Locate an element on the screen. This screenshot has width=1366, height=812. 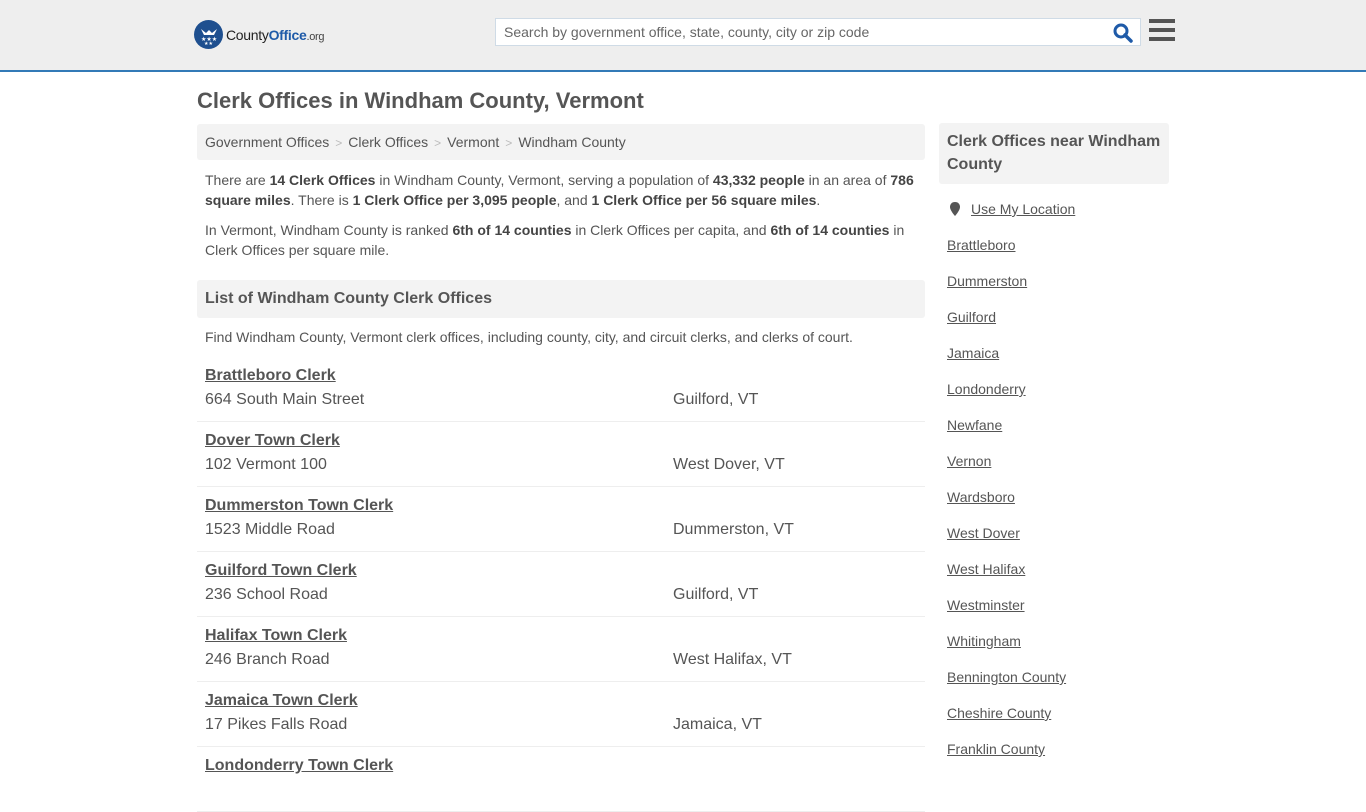
office-address: 246 Branch Road is located at coordinates (267, 659).